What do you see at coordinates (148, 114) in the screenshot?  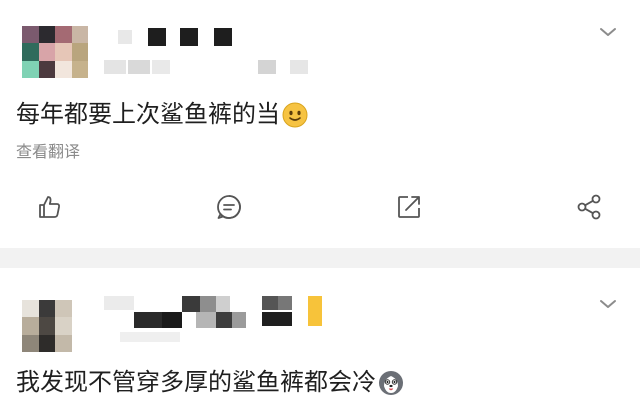 I see `post-text-content: 每年都要上次鲨鱼裤的当` at bounding box center [148, 114].